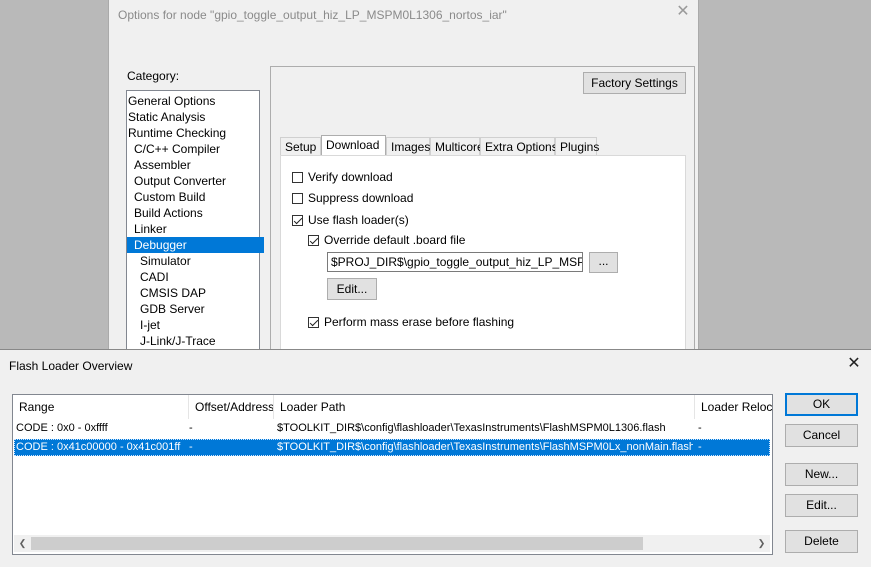  Describe the element at coordinates (198, 309) in the screenshot. I see `category-item: GDB Server` at that location.